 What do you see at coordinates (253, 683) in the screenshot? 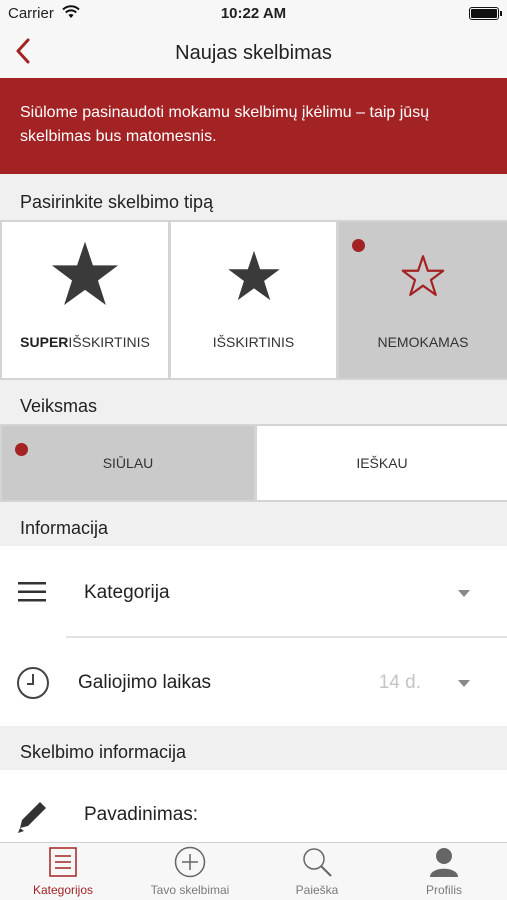
I see `validity-row: Galiojimo laikas 14 d.` at bounding box center [253, 683].